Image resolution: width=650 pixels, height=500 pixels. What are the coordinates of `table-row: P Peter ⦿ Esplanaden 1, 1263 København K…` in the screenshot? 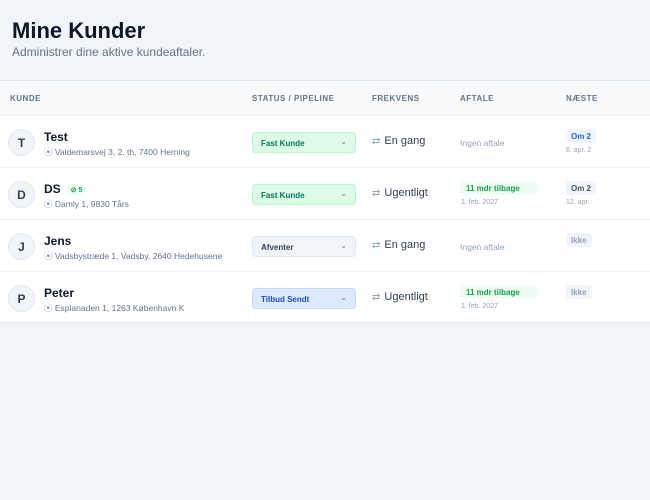 It's located at (325, 298).